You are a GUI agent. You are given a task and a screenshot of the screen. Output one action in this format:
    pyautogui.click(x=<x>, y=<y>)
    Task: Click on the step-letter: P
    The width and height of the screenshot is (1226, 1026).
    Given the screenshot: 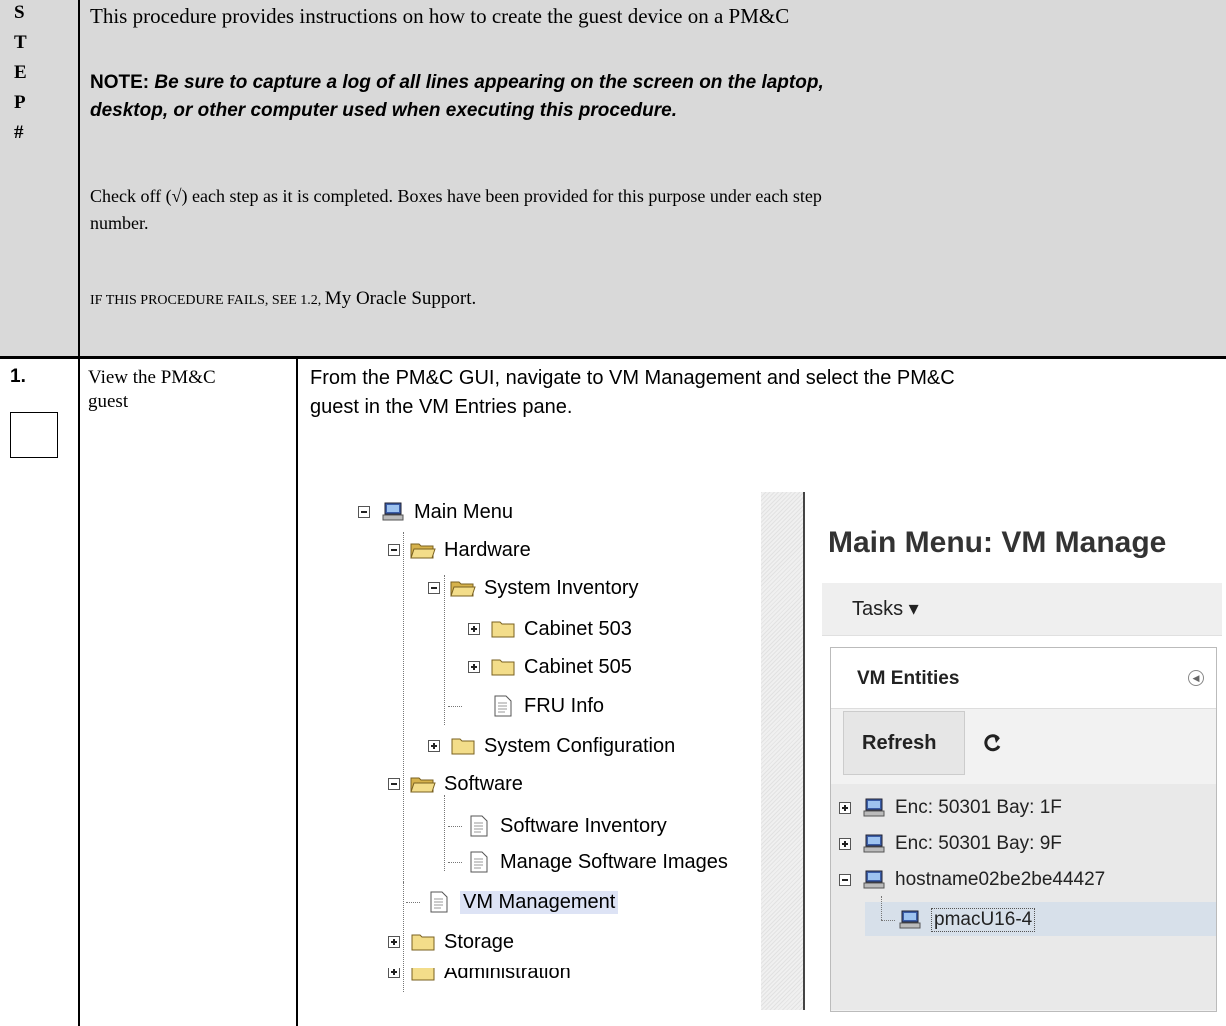 What is the action you would take?
    pyautogui.click(x=20, y=102)
    